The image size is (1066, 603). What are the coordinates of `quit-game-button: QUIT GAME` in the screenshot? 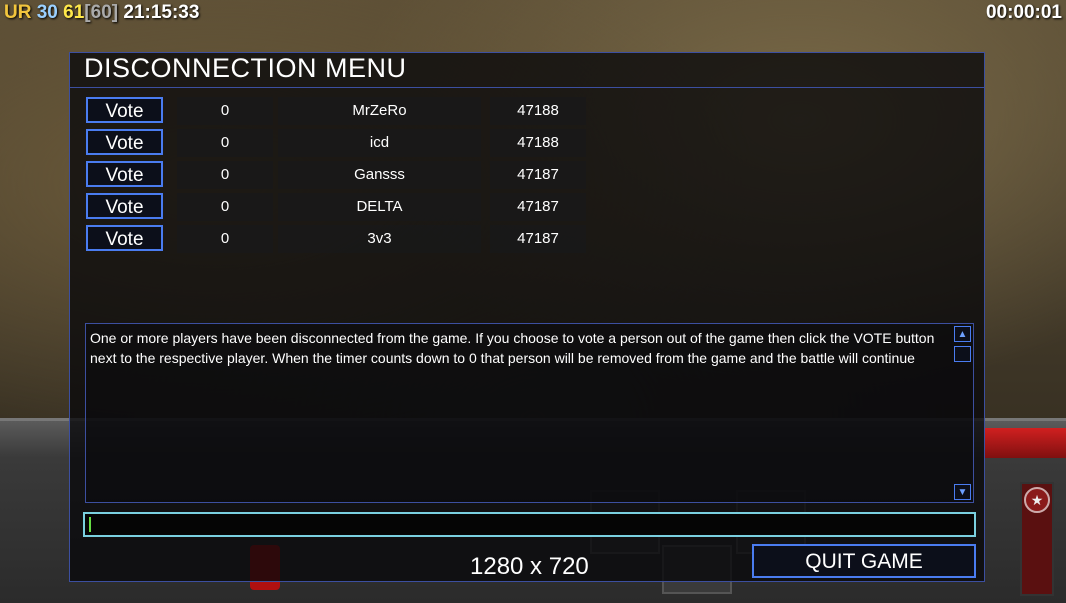 It's located at (864, 561).